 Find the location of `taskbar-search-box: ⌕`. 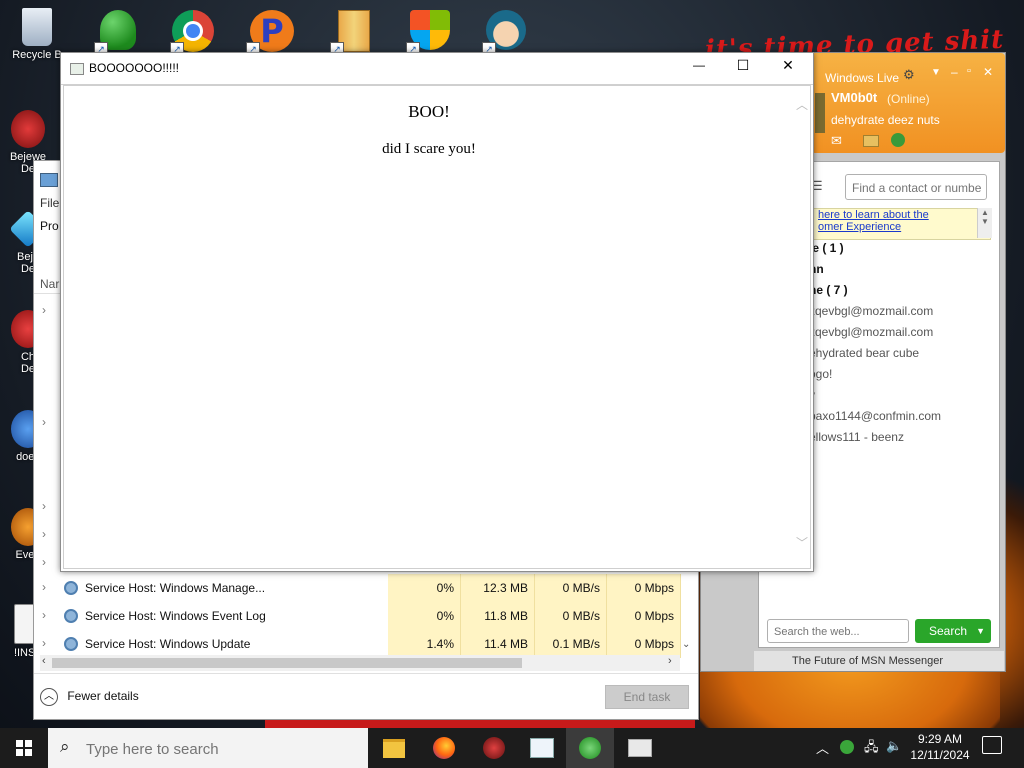

taskbar-search-box: ⌕ is located at coordinates (208, 748).